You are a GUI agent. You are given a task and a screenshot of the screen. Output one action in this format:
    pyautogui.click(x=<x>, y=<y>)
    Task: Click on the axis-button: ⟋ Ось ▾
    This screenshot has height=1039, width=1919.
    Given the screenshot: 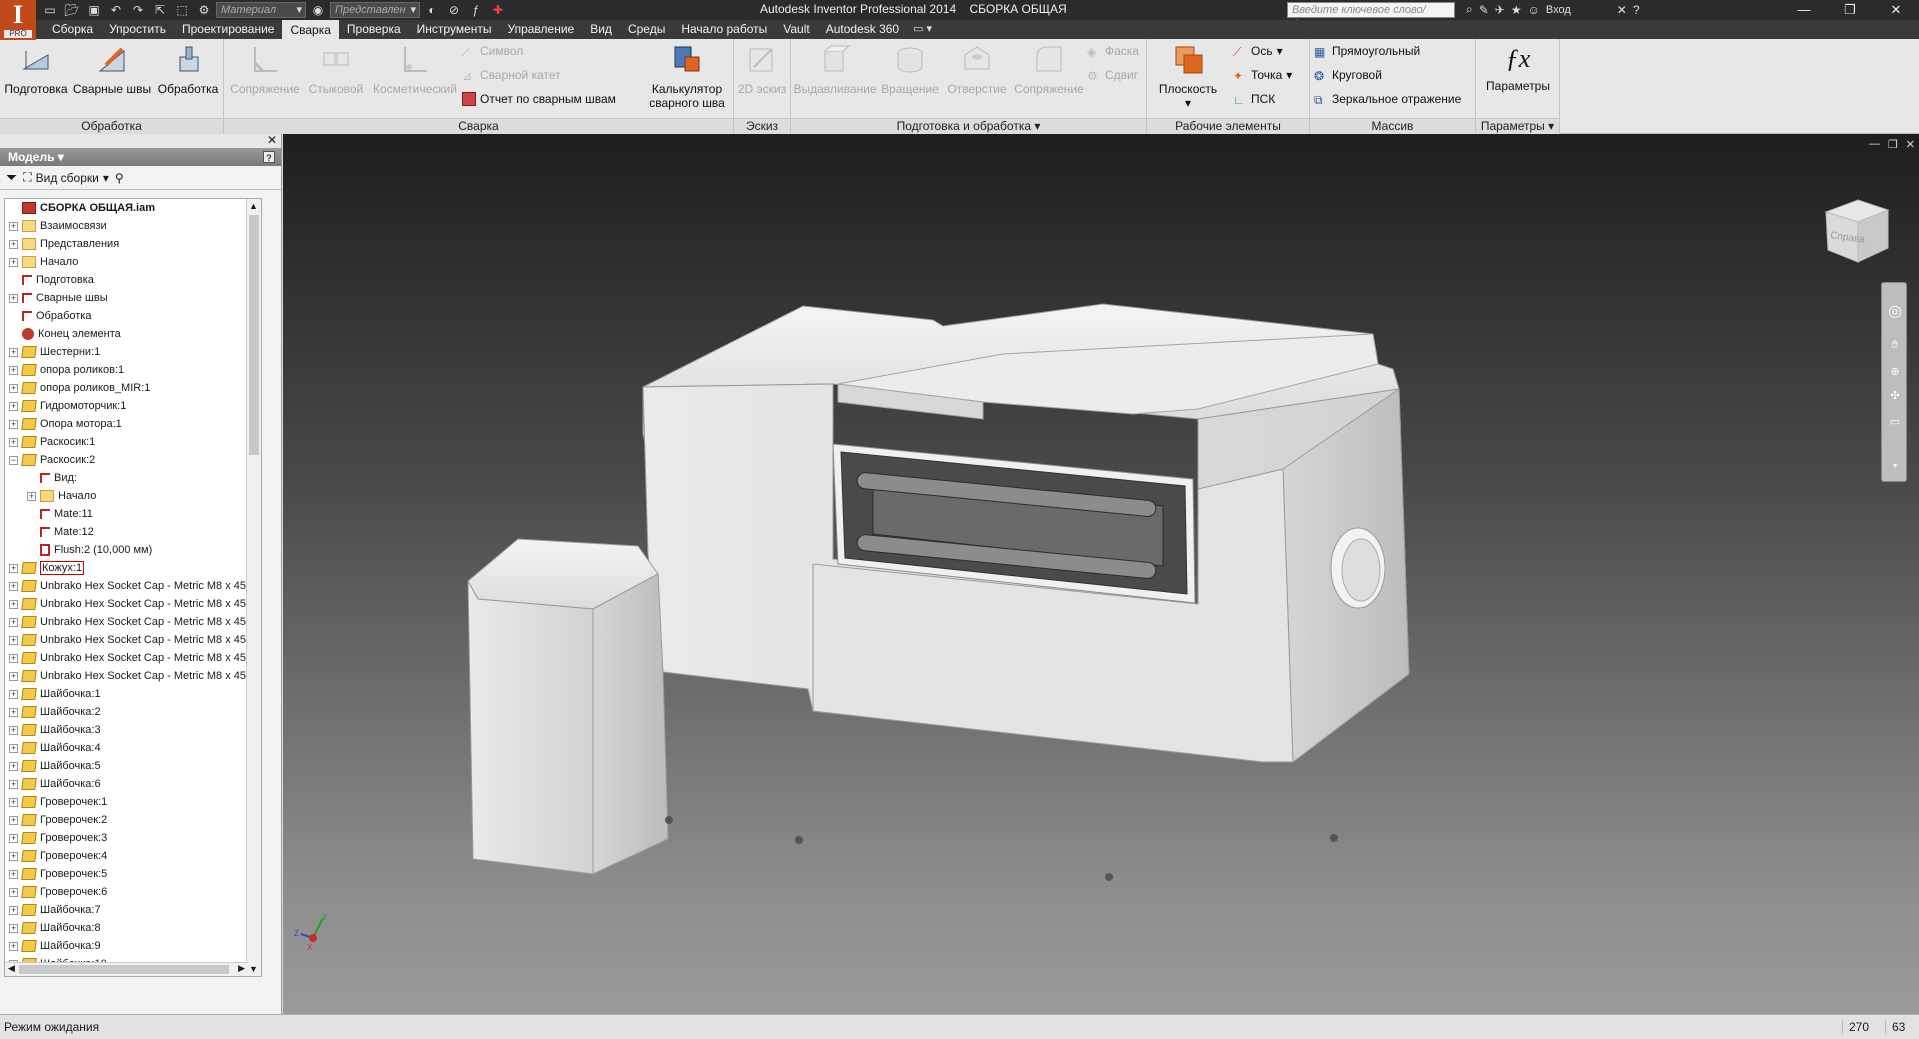 What is the action you would take?
    pyautogui.click(x=1258, y=51)
    